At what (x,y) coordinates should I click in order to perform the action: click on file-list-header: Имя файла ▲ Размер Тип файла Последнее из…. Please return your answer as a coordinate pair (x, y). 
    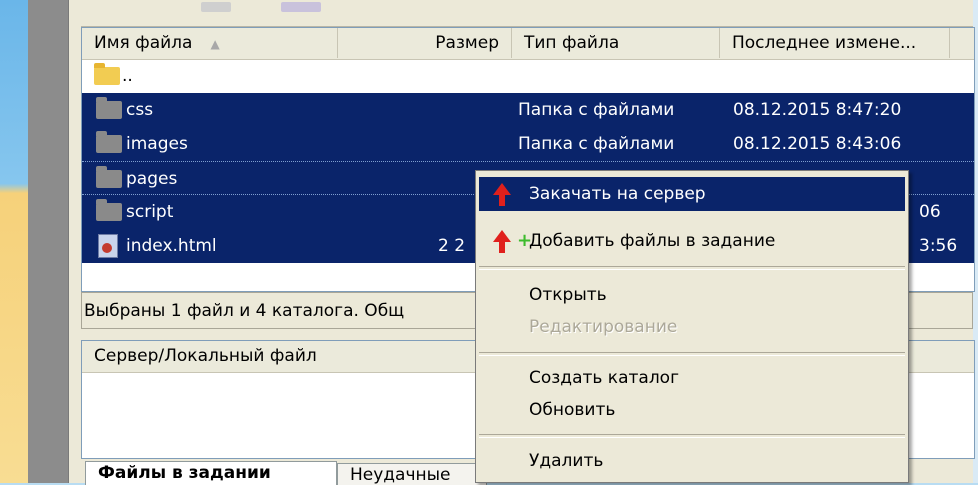
    Looking at the image, I should click on (528, 44).